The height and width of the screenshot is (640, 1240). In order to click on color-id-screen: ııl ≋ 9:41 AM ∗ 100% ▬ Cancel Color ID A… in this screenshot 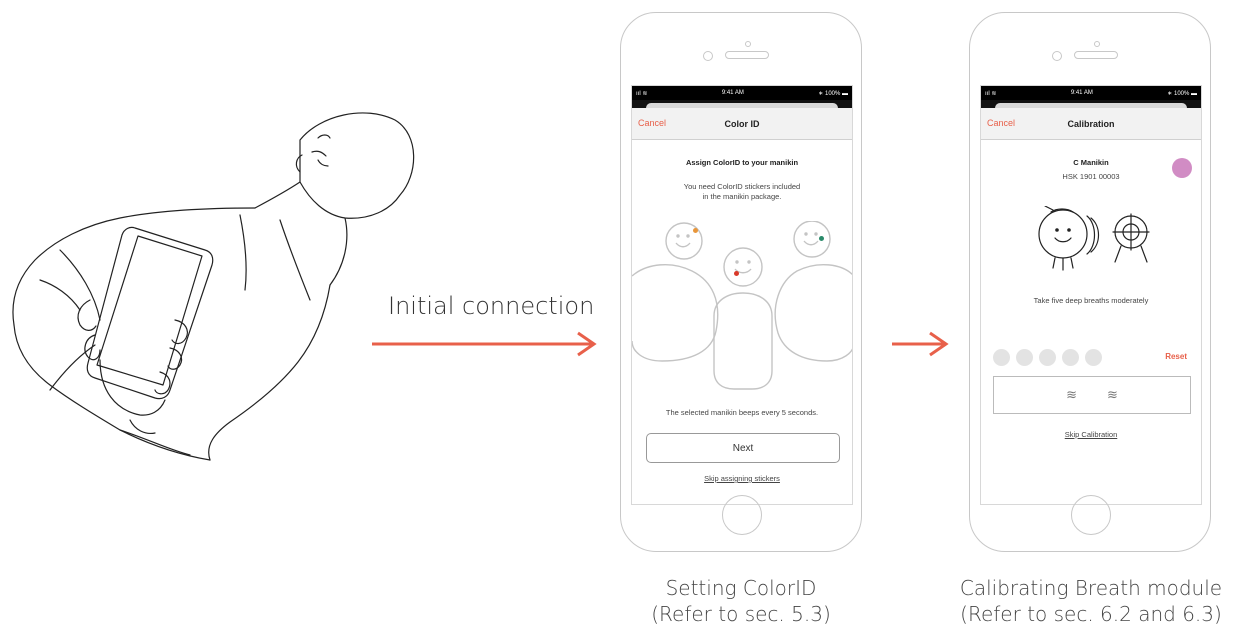, I will do `click(742, 295)`.